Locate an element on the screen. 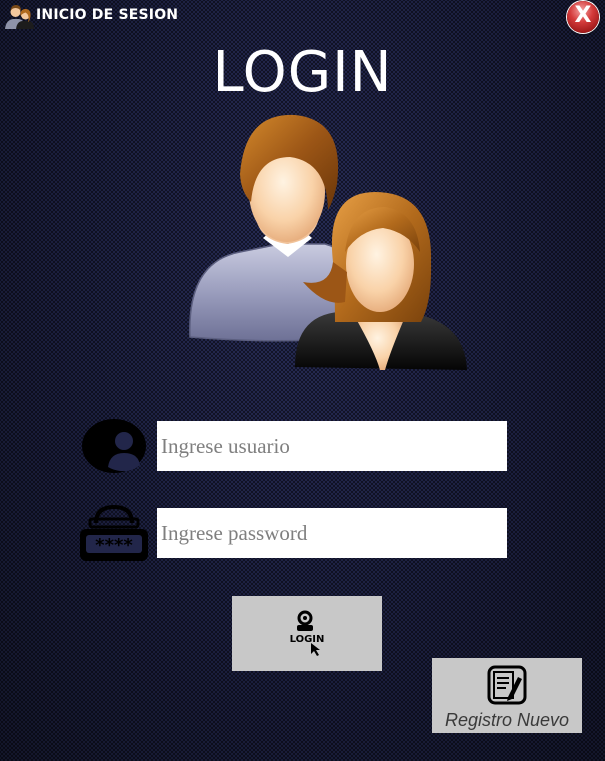 The height and width of the screenshot is (761, 605). login-icon: LOGIN is located at coordinates (307, 633).